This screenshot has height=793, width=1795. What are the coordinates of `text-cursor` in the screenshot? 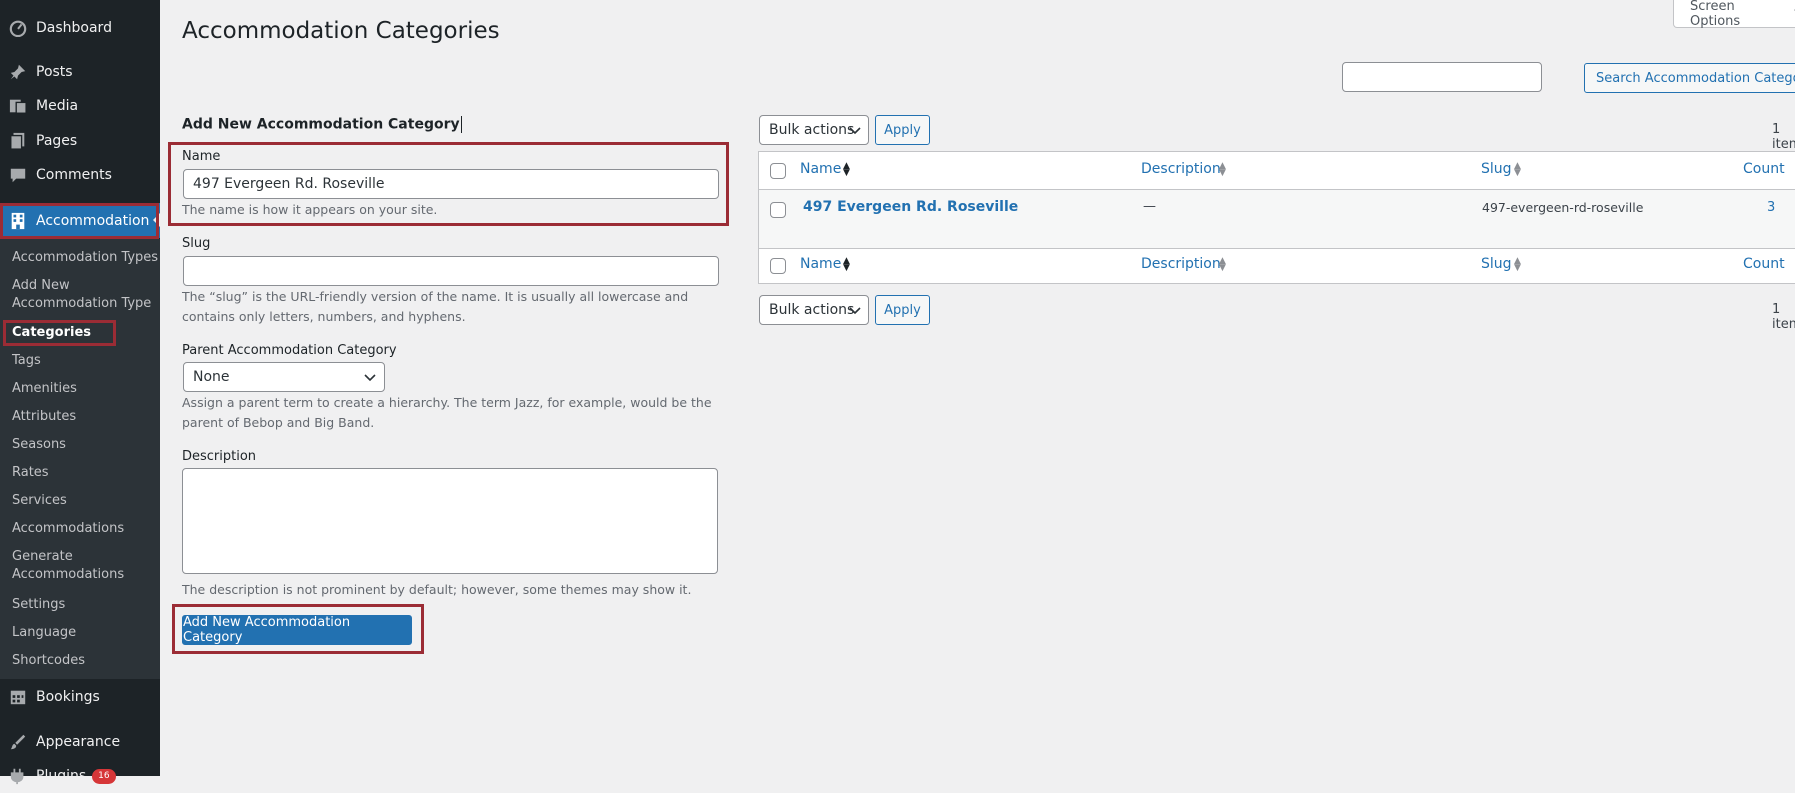 It's located at (461, 124).